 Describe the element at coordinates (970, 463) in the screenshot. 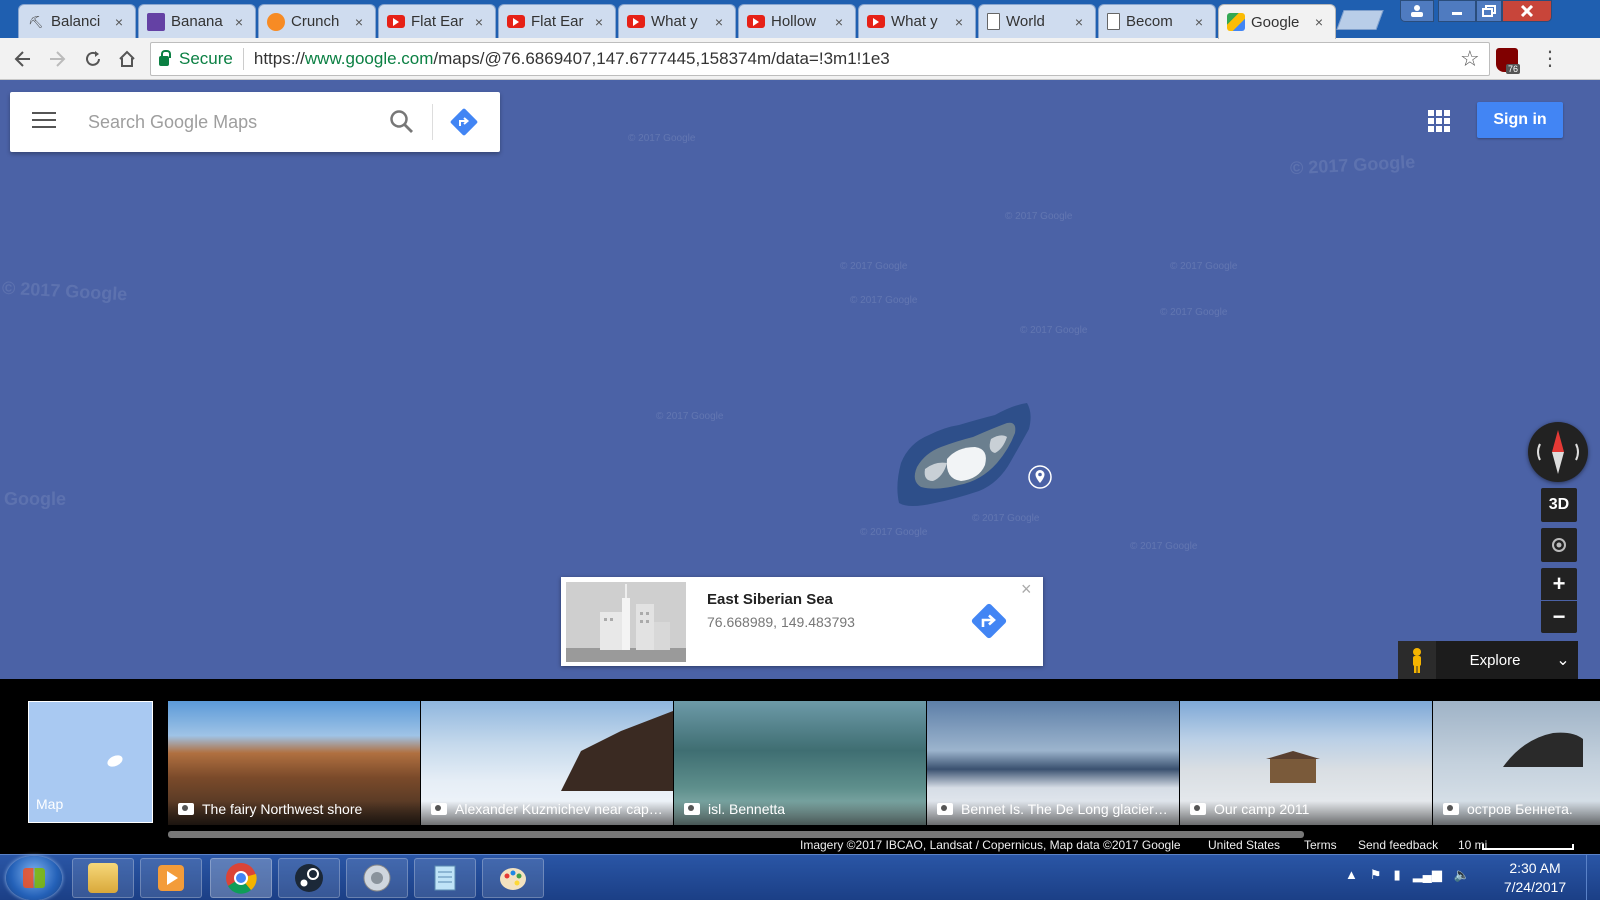

I see `bennett-island` at that location.